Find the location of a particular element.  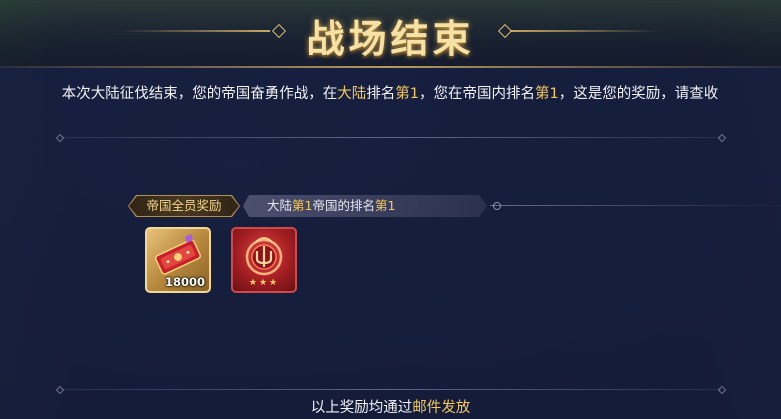

ranking-prefix: 大陆 is located at coordinates (280, 205).